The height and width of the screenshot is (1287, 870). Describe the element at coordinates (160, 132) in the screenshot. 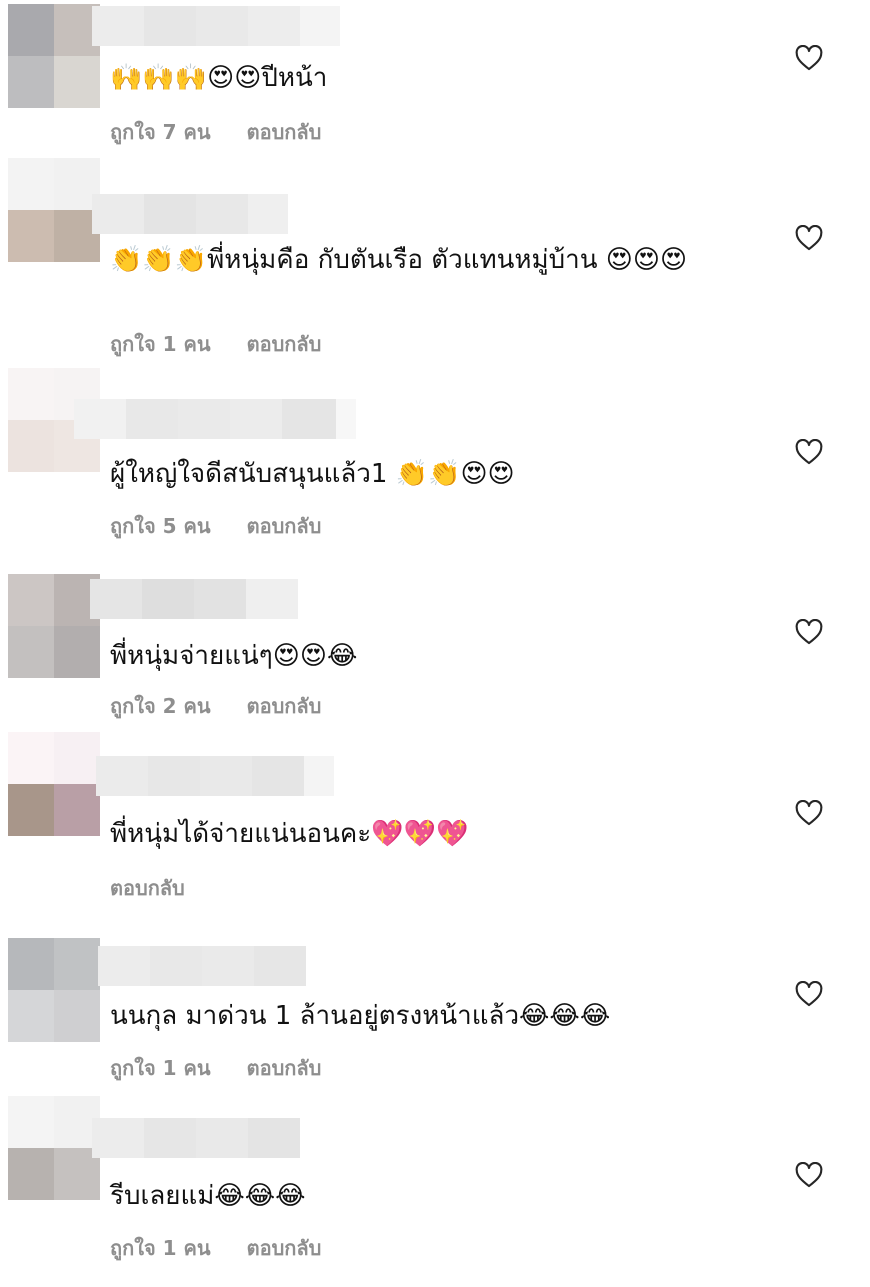

I see `like-count: ถูกใจ 7 คน` at that location.